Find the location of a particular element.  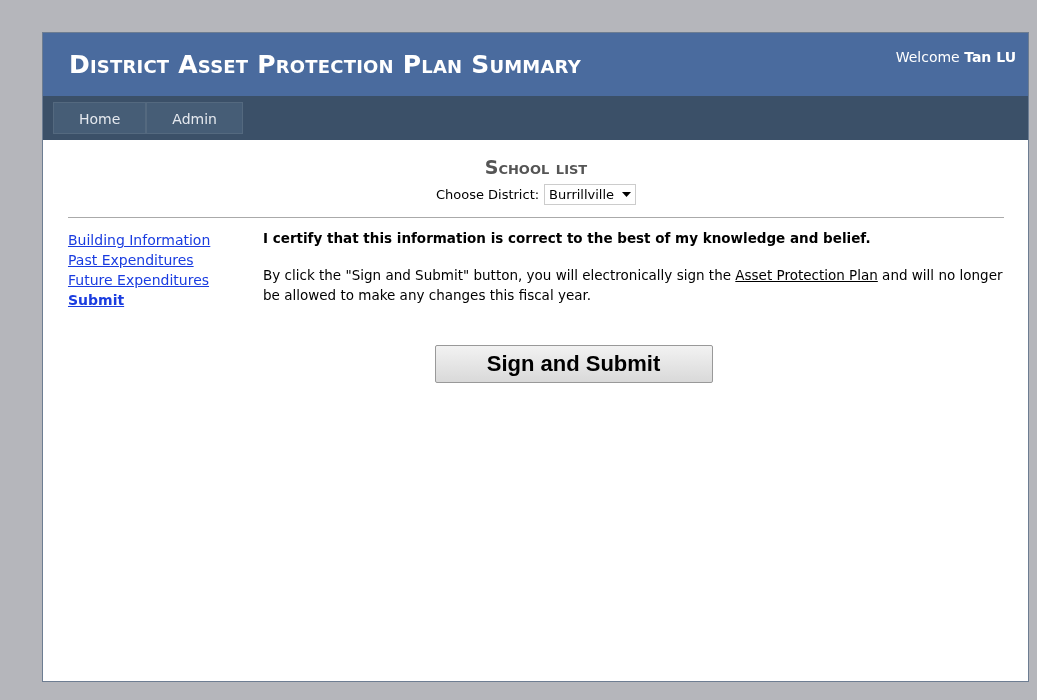

sign-and-submit-button: Sign and Submit is located at coordinates (573, 364).